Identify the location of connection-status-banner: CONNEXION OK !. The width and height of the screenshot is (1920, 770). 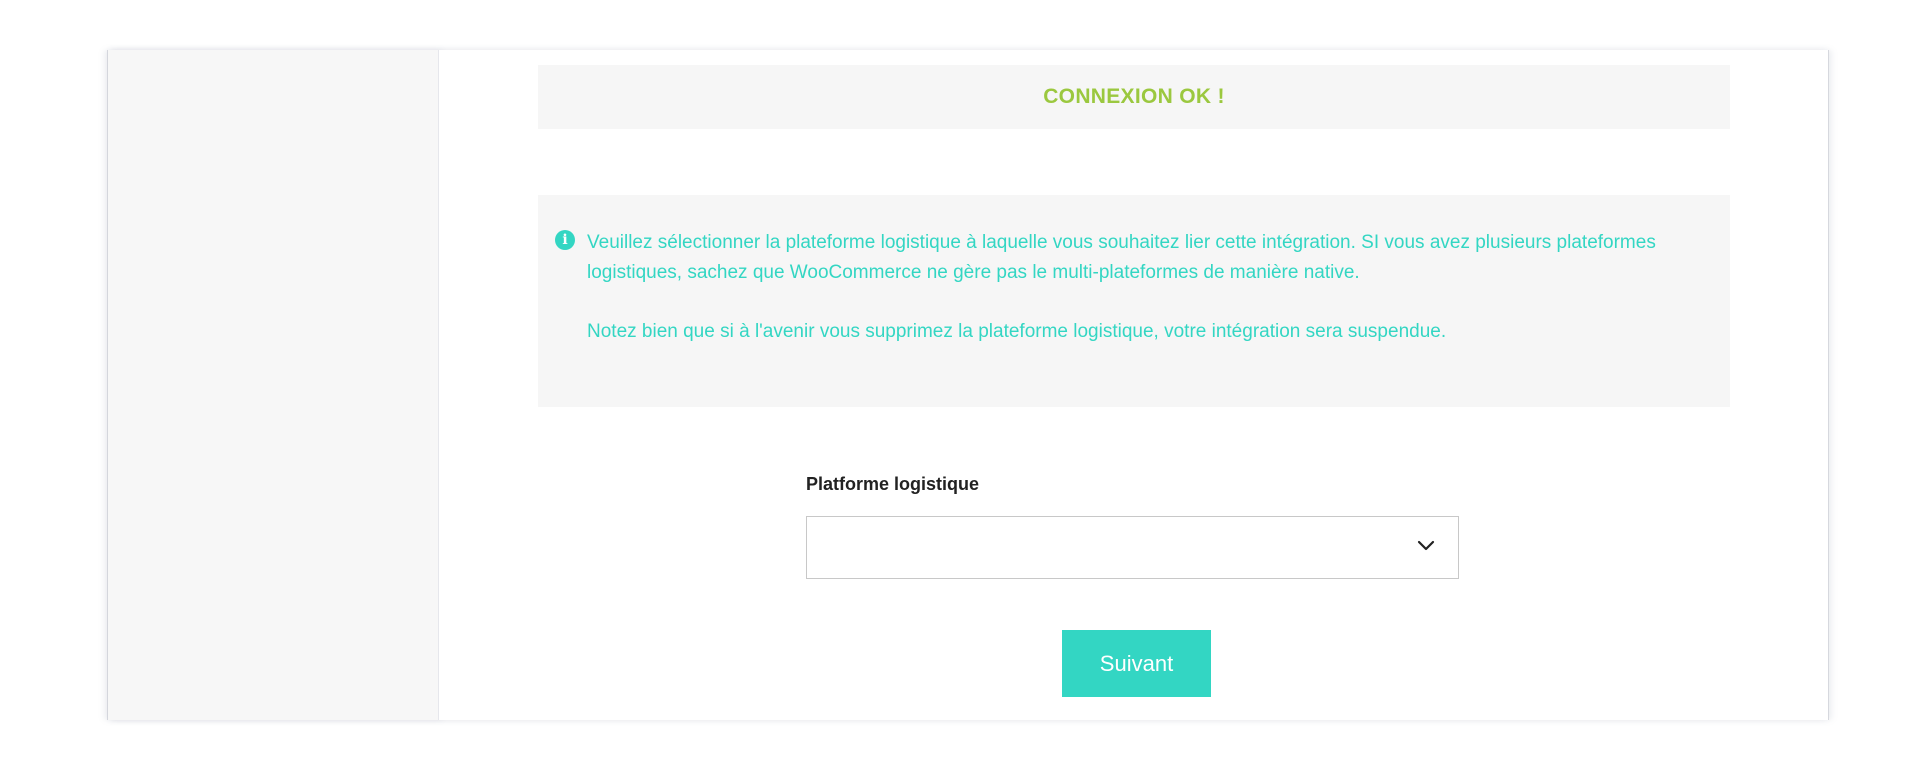
(1134, 97).